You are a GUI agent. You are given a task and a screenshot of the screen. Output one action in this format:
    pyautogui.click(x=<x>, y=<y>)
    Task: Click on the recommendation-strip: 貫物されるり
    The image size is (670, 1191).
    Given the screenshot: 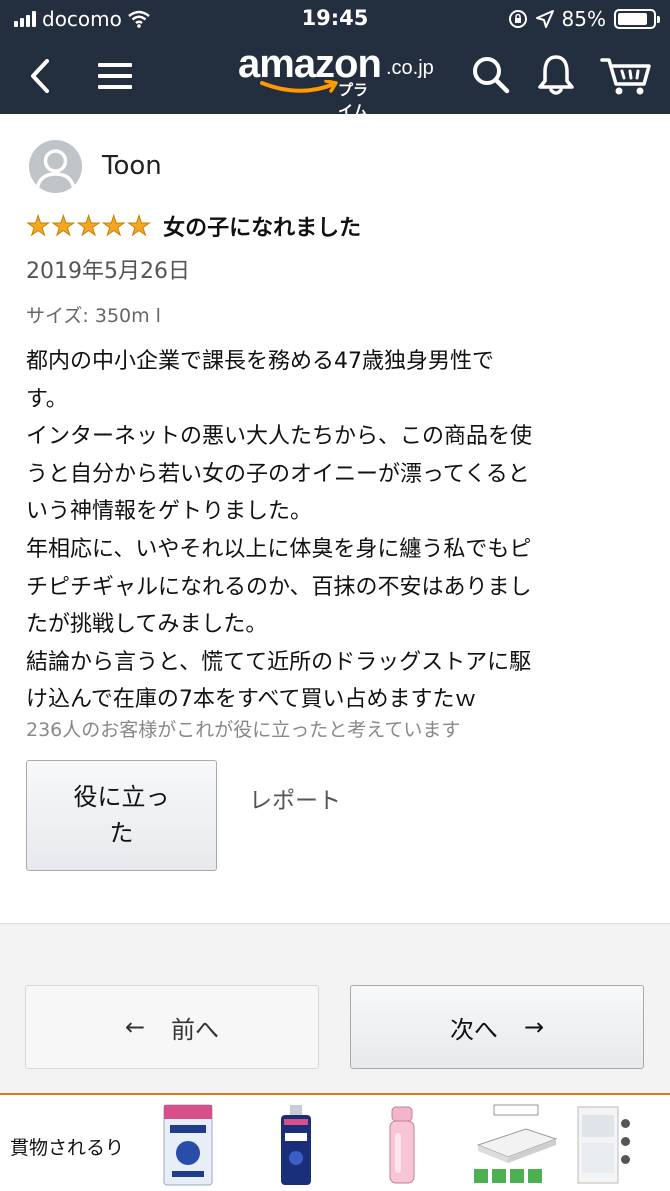 What is the action you would take?
    pyautogui.click(x=335, y=1142)
    